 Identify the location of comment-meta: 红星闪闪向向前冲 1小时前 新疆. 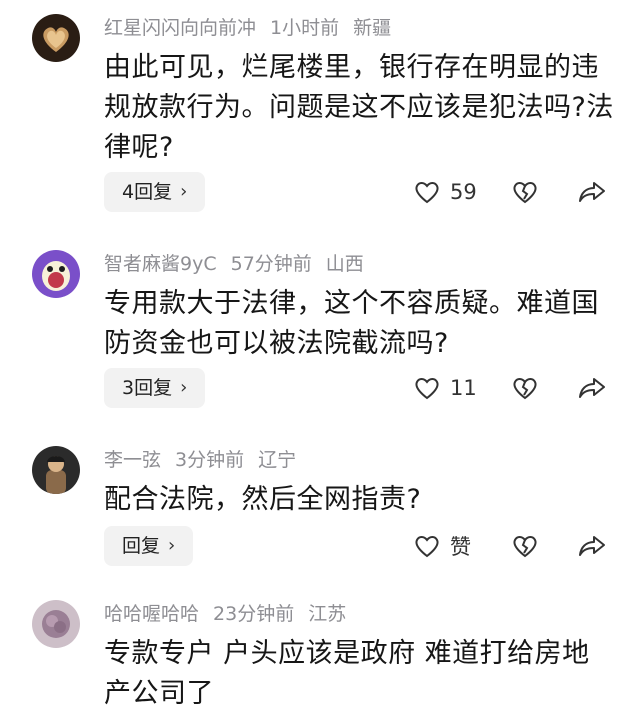
(254, 28).